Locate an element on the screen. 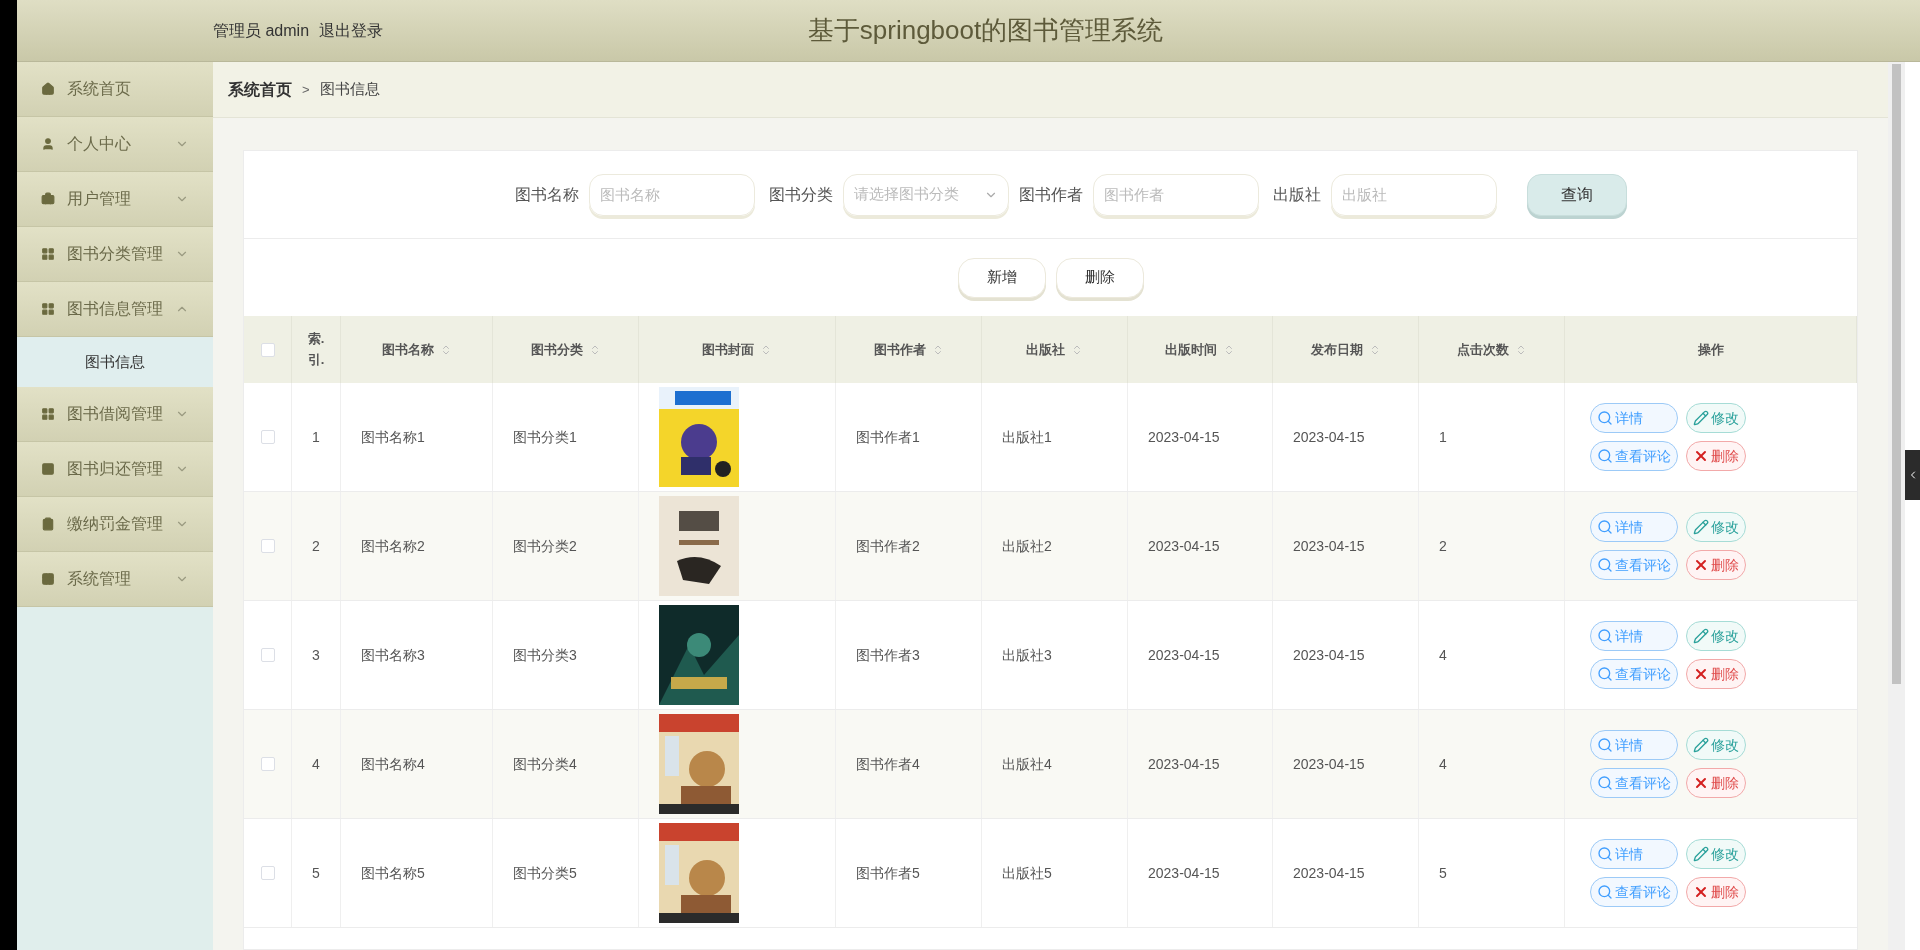 This screenshot has height=950, width=1920. query-button: 查询 is located at coordinates (1576, 194).